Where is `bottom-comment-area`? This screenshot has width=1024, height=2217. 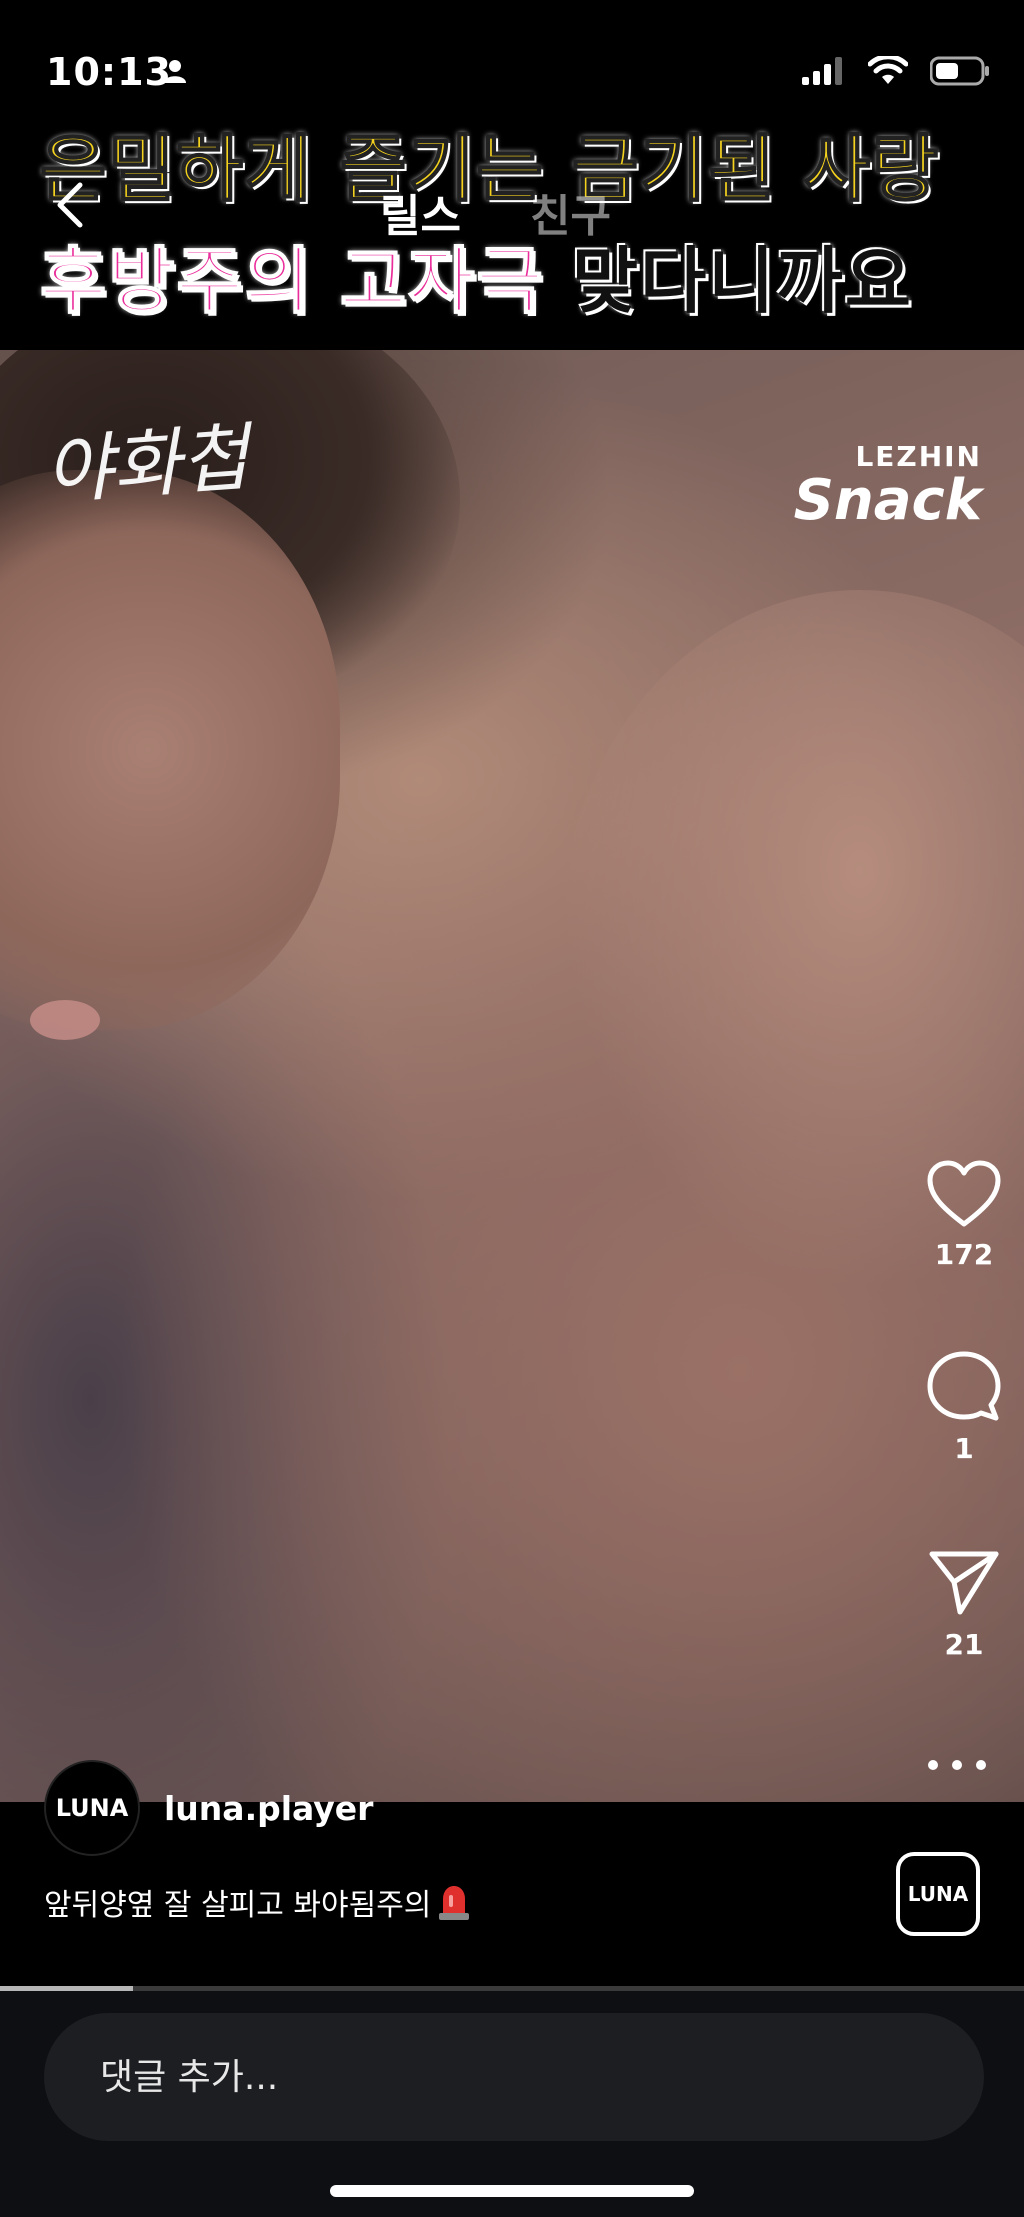 bottom-comment-area is located at coordinates (512, 2104).